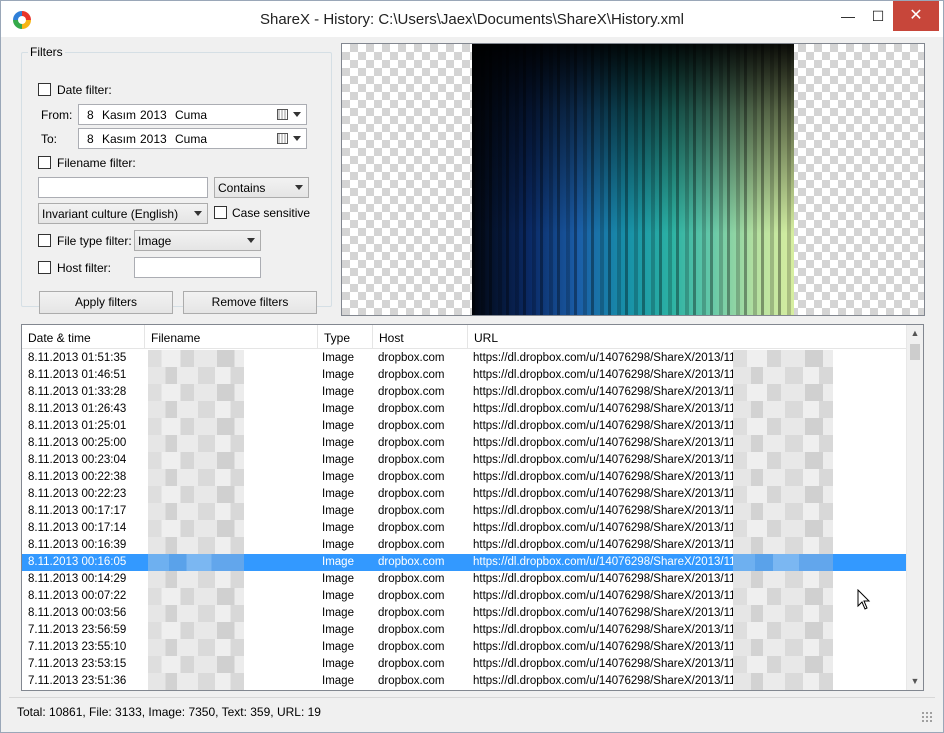 The width and height of the screenshot is (944, 733). I want to click on cell-date: 8.11.2013 00:17:17, so click(77, 511).